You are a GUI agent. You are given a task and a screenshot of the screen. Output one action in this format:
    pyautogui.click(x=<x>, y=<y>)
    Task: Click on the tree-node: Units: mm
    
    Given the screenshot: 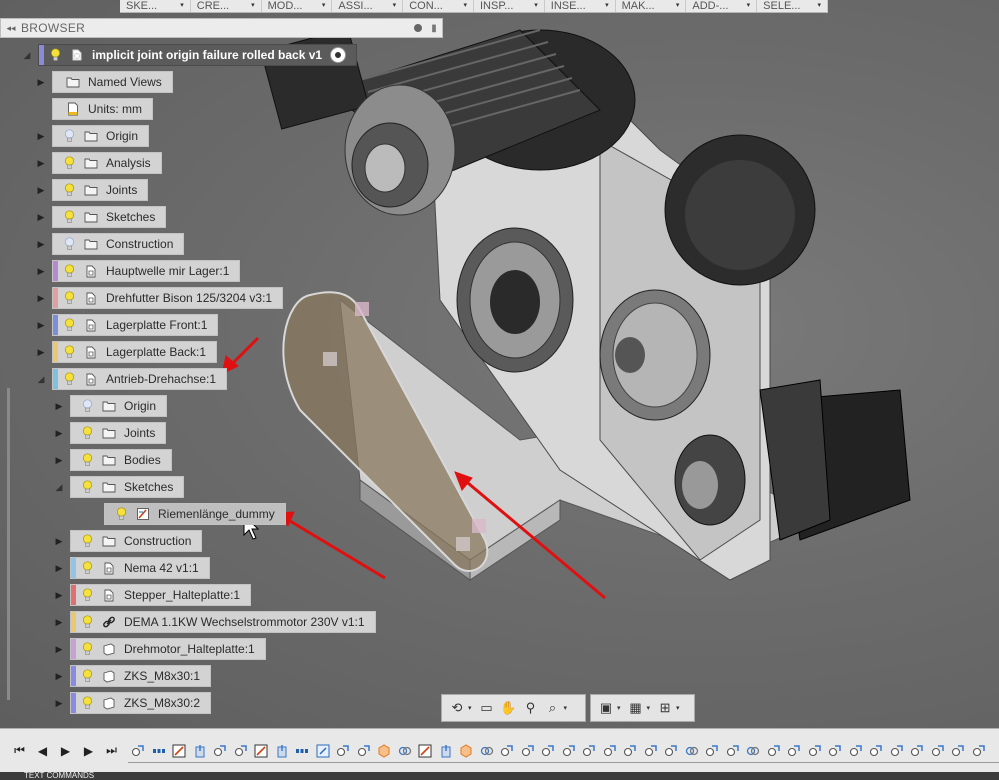 What is the action you would take?
    pyautogui.click(x=93, y=109)
    